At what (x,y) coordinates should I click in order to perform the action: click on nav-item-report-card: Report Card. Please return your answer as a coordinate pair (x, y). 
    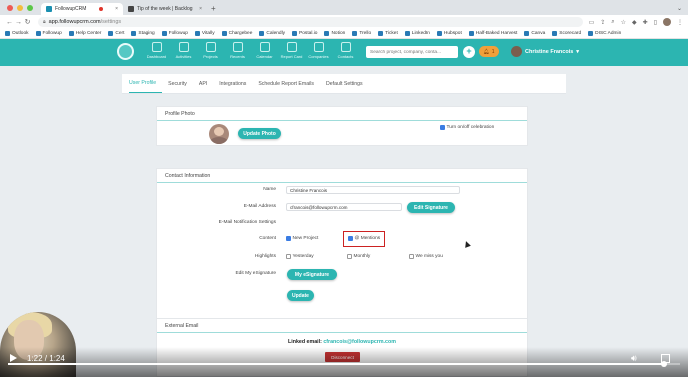
    Looking at the image, I should click on (291, 50).